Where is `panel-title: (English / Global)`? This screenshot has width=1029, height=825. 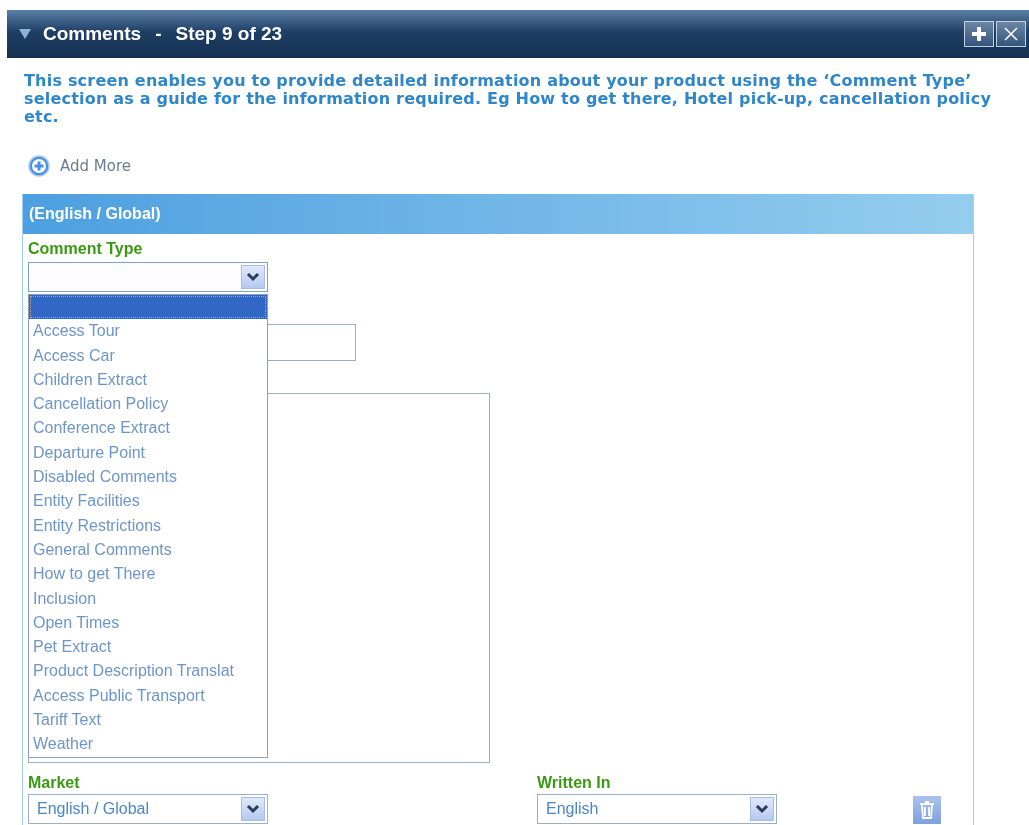
panel-title: (English / Global) is located at coordinates (95, 214).